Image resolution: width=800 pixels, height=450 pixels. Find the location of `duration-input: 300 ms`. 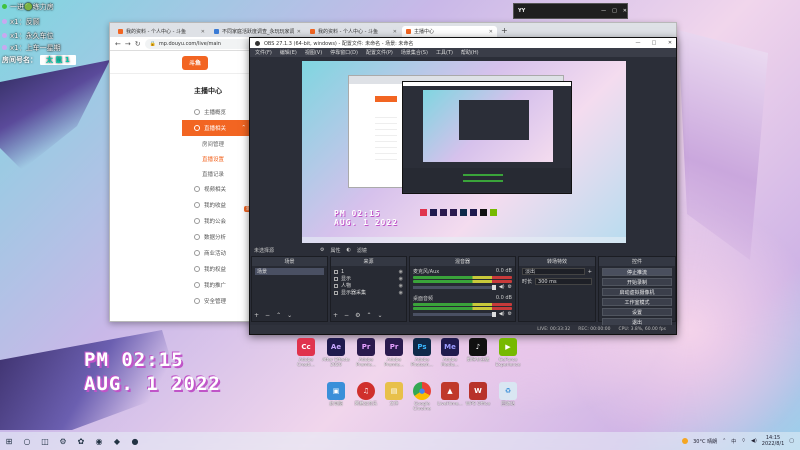

duration-input: 300 ms is located at coordinates (563, 281).